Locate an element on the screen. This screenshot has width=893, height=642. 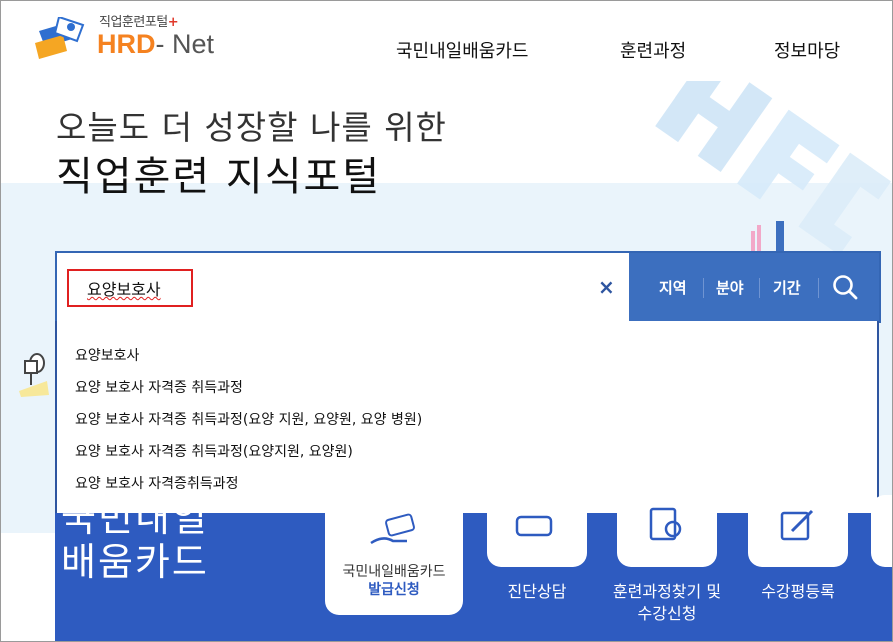
search-filter-bar: 지역 분야 기간 is located at coordinates (754, 287).